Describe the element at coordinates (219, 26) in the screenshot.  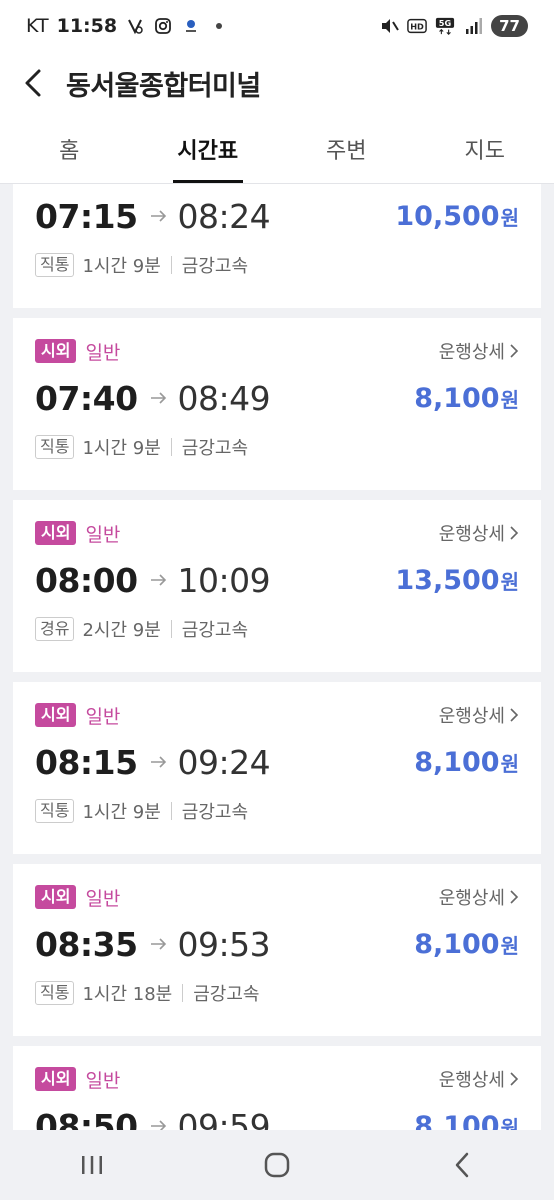
I see `dot-icon` at that location.